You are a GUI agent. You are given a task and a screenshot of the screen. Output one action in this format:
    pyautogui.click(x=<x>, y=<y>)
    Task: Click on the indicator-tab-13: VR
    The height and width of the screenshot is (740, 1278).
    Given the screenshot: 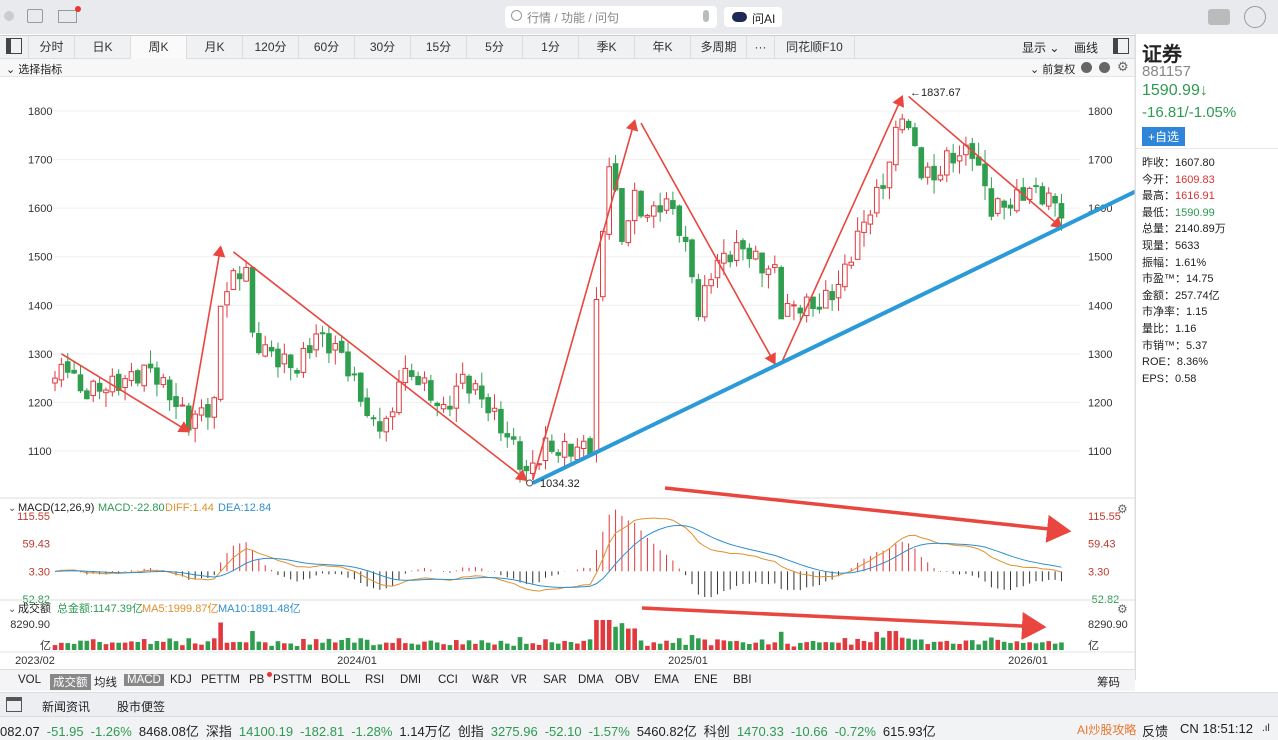 What is the action you would take?
    pyautogui.click(x=519, y=680)
    